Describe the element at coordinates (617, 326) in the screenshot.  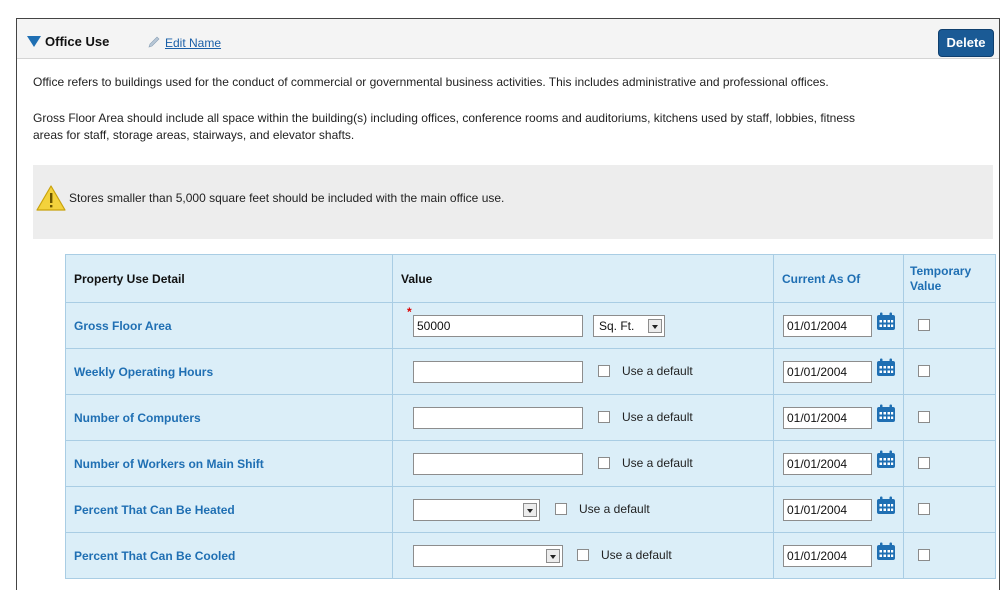
I see `unit-select-value: Sq. Ft.` at that location.